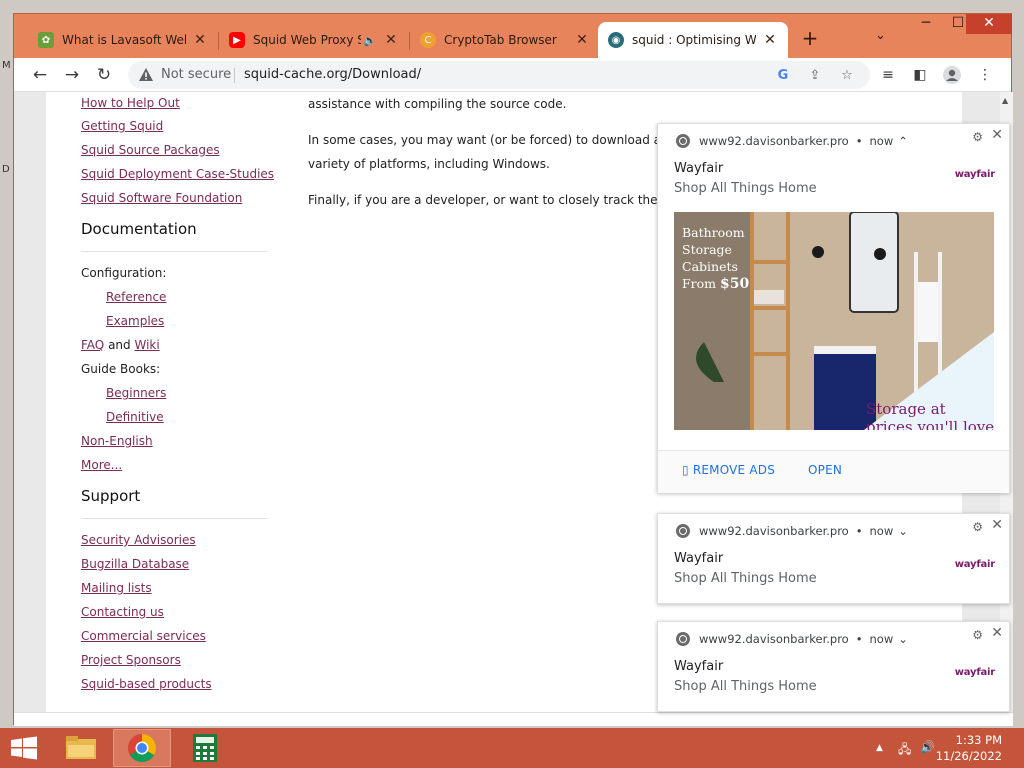 This screenshot has height=768, width=1024. What do you see at coordinates (146, 75) in the screenshot?
I see `warning-icon` at bounding box center [146, 75].